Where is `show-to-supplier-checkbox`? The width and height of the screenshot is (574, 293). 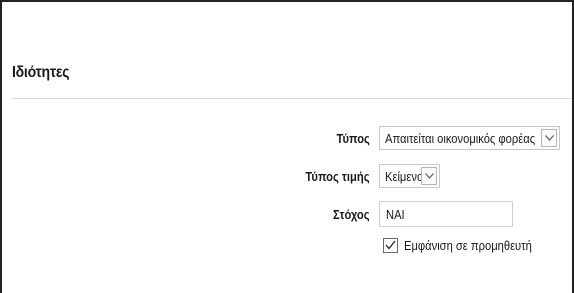
show-to-supplier-checkbox is located at coordinates (390, 245).